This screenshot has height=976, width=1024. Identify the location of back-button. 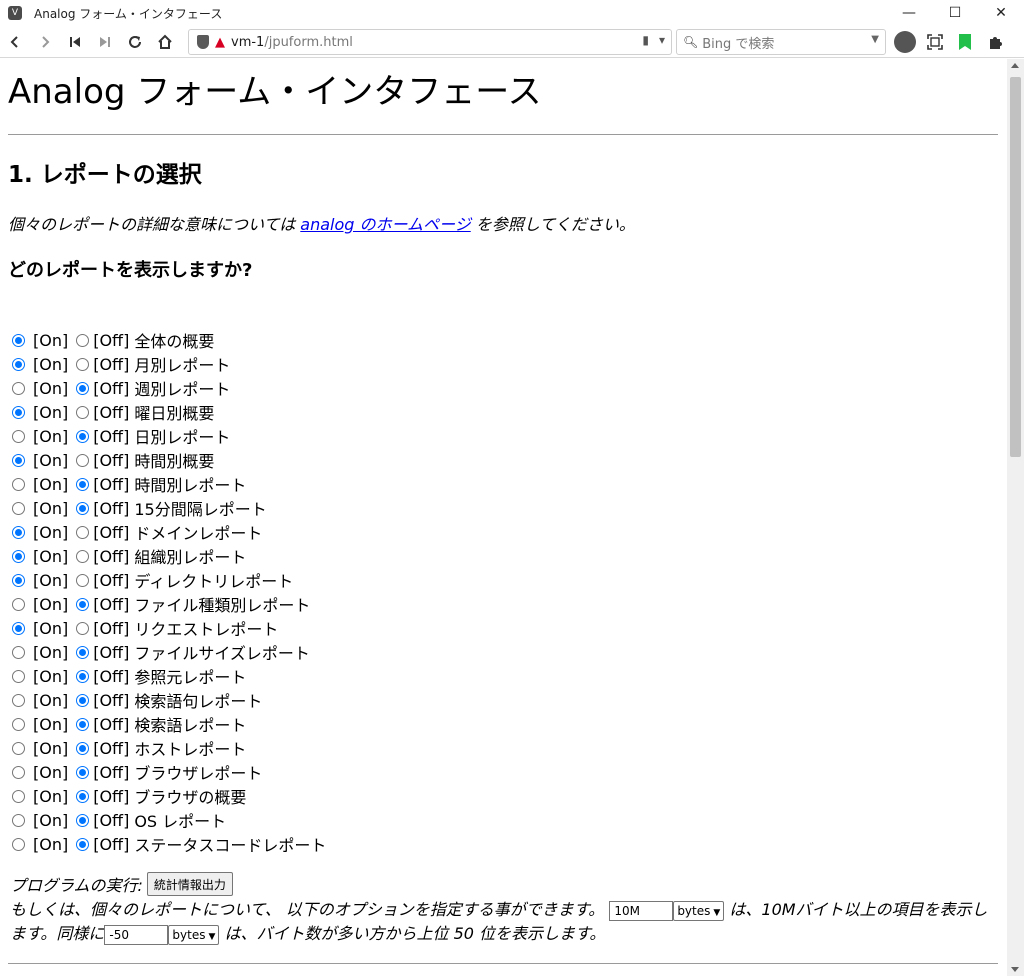
(15, 42).